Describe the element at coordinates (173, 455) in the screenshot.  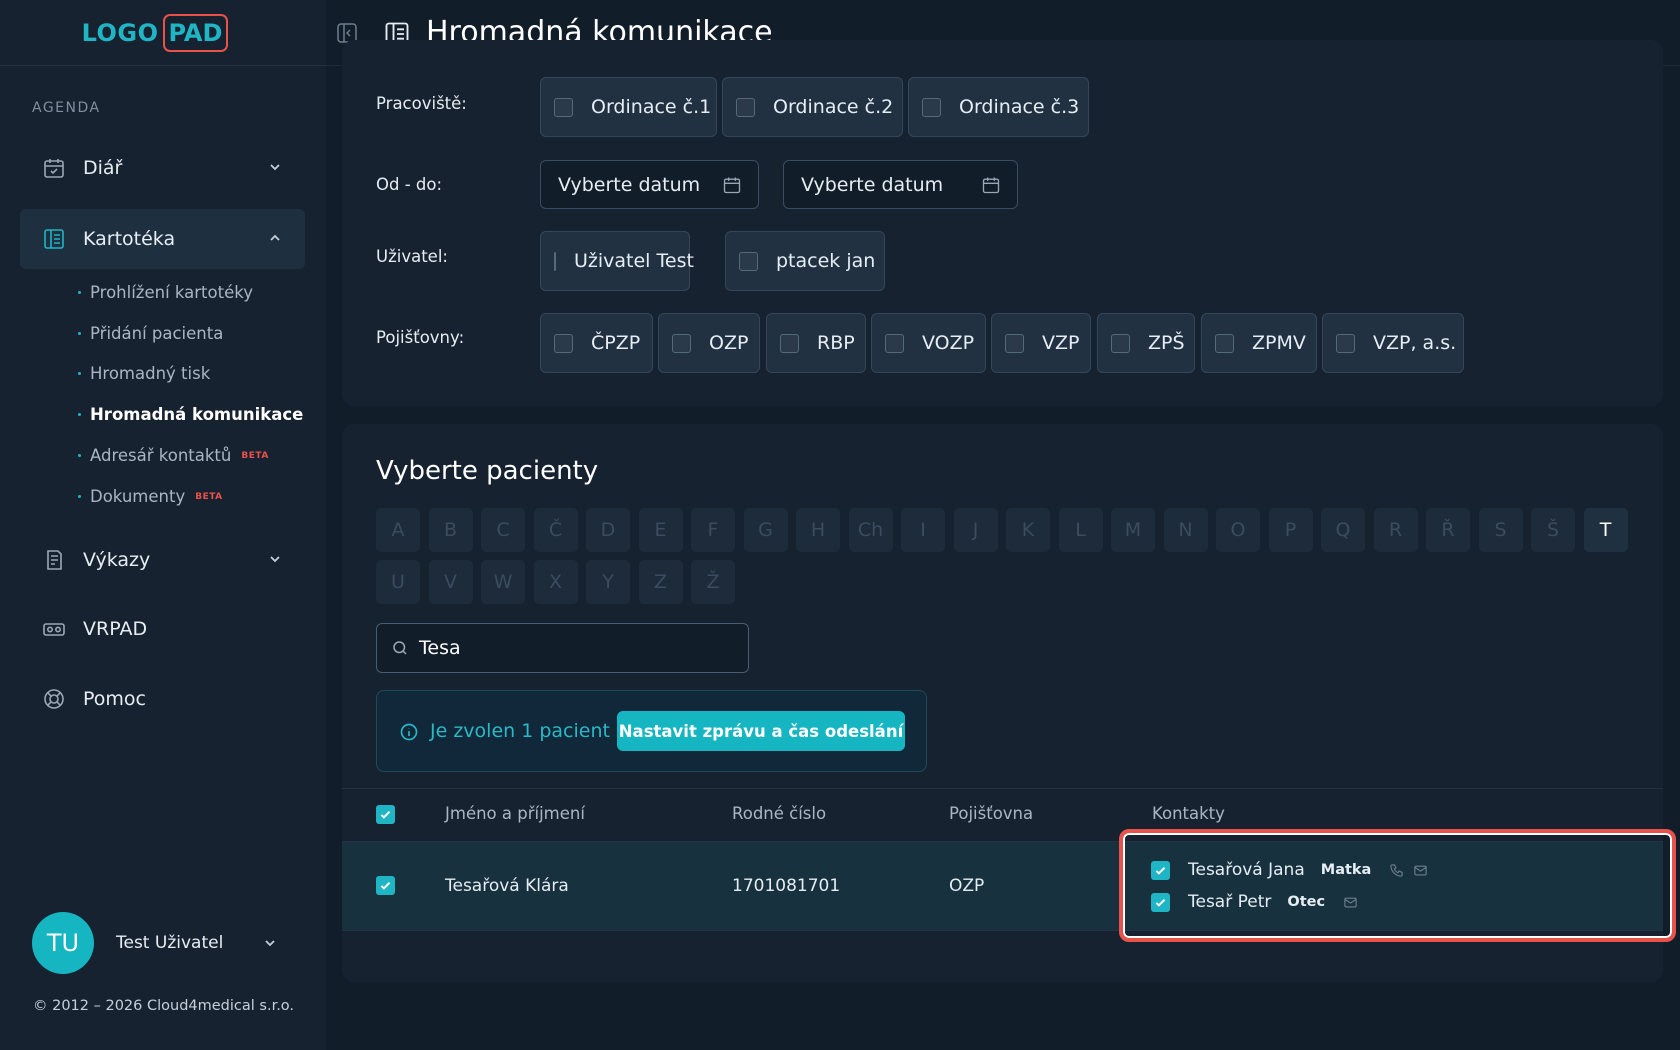
I see `sidebar-subitem-adresar: Adresář kontaktů BETA` at that location.